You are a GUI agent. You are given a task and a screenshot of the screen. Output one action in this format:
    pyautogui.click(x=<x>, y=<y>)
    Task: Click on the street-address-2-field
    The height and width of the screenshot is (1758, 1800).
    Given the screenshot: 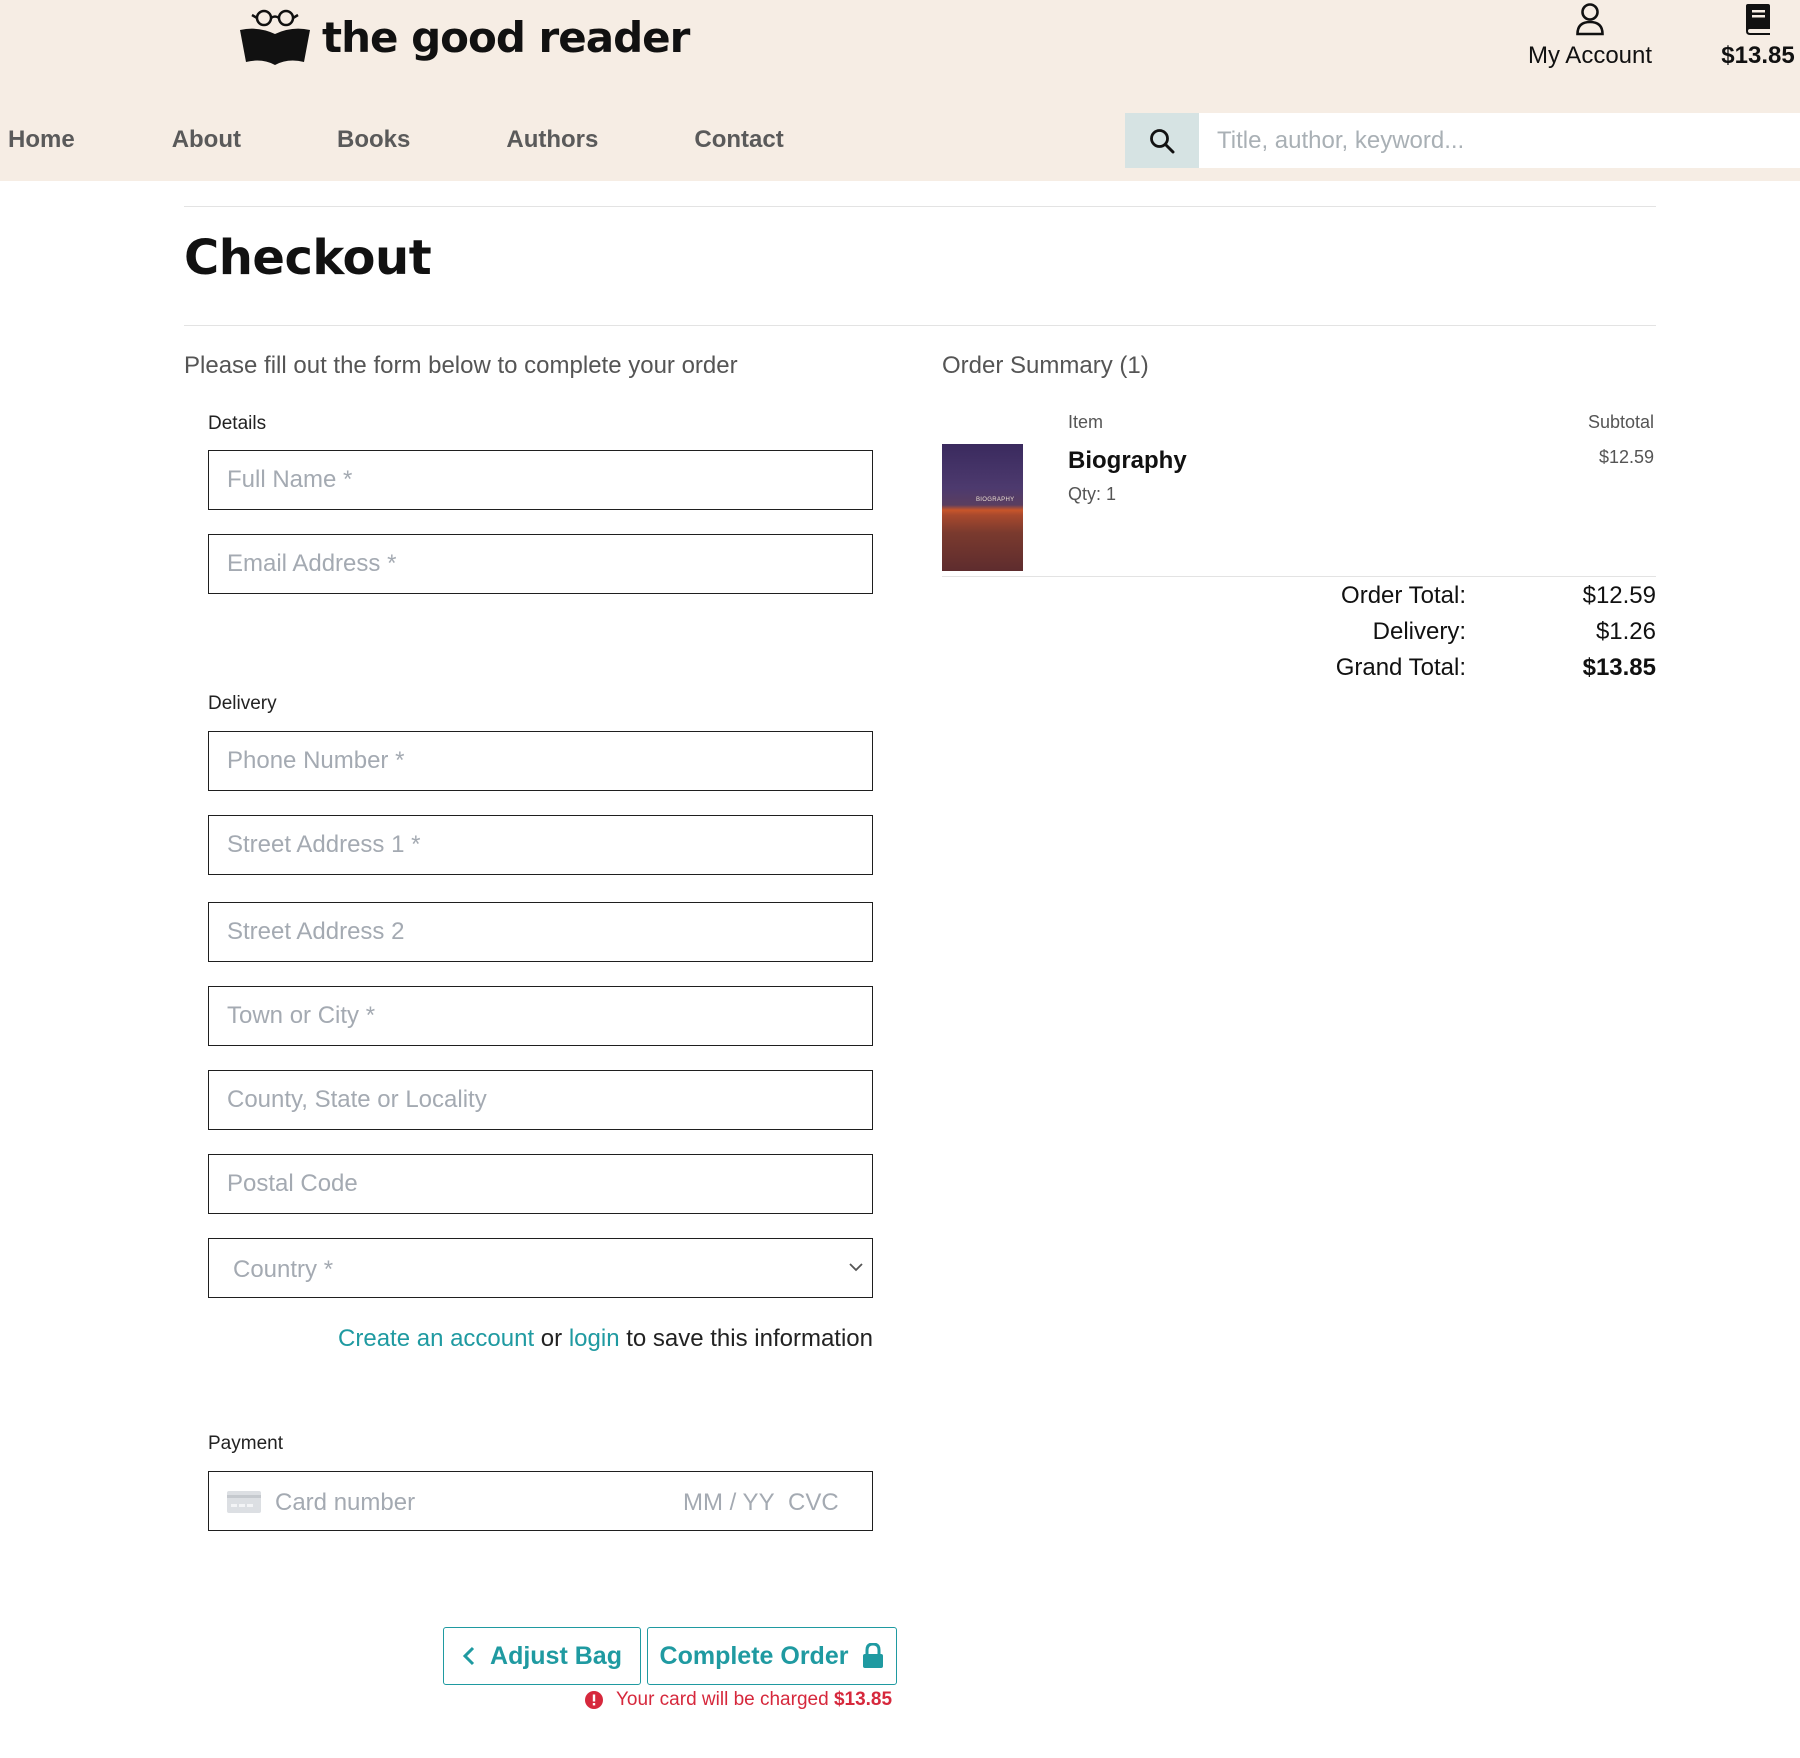 What is the action you would take?
    pyautogui.click(x=540, y=932)
    